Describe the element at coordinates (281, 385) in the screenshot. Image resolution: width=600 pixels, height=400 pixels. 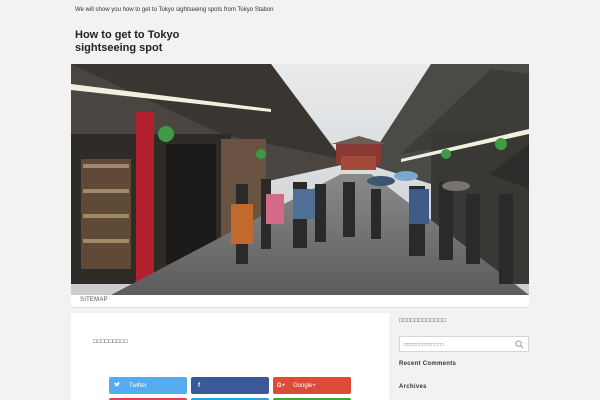
I see `google-plus-icon: G+` at that location.